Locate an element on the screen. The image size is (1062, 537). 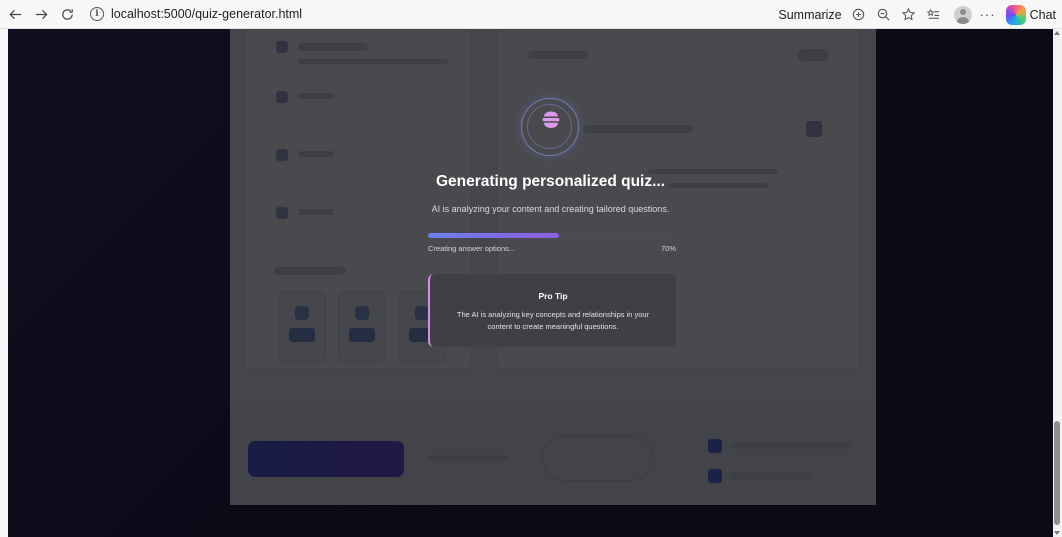
summarize-icon is located at coordinates (859, 15).